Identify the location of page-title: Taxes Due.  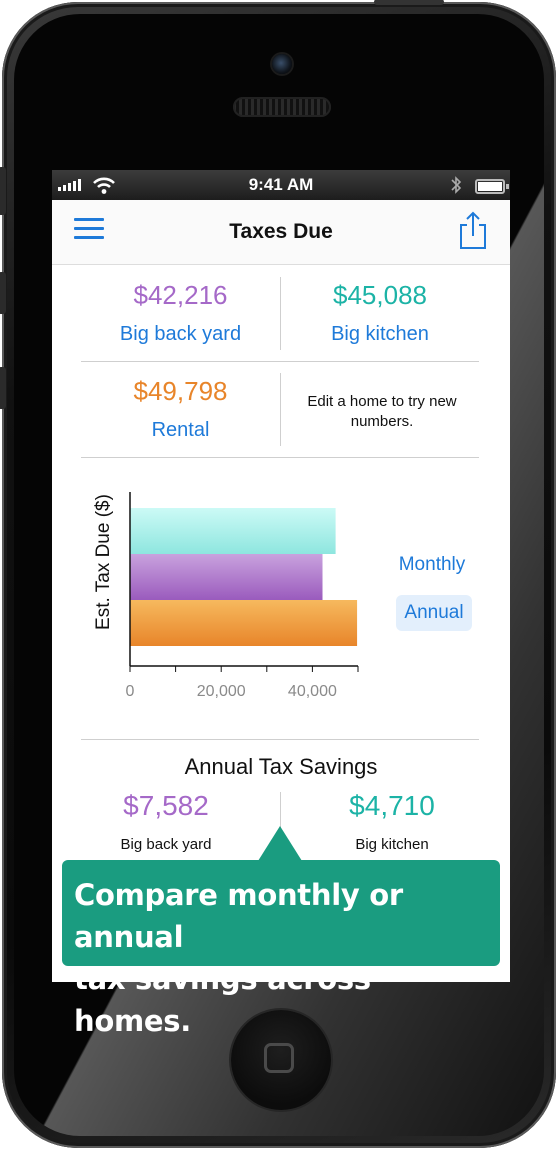
(281, 231).